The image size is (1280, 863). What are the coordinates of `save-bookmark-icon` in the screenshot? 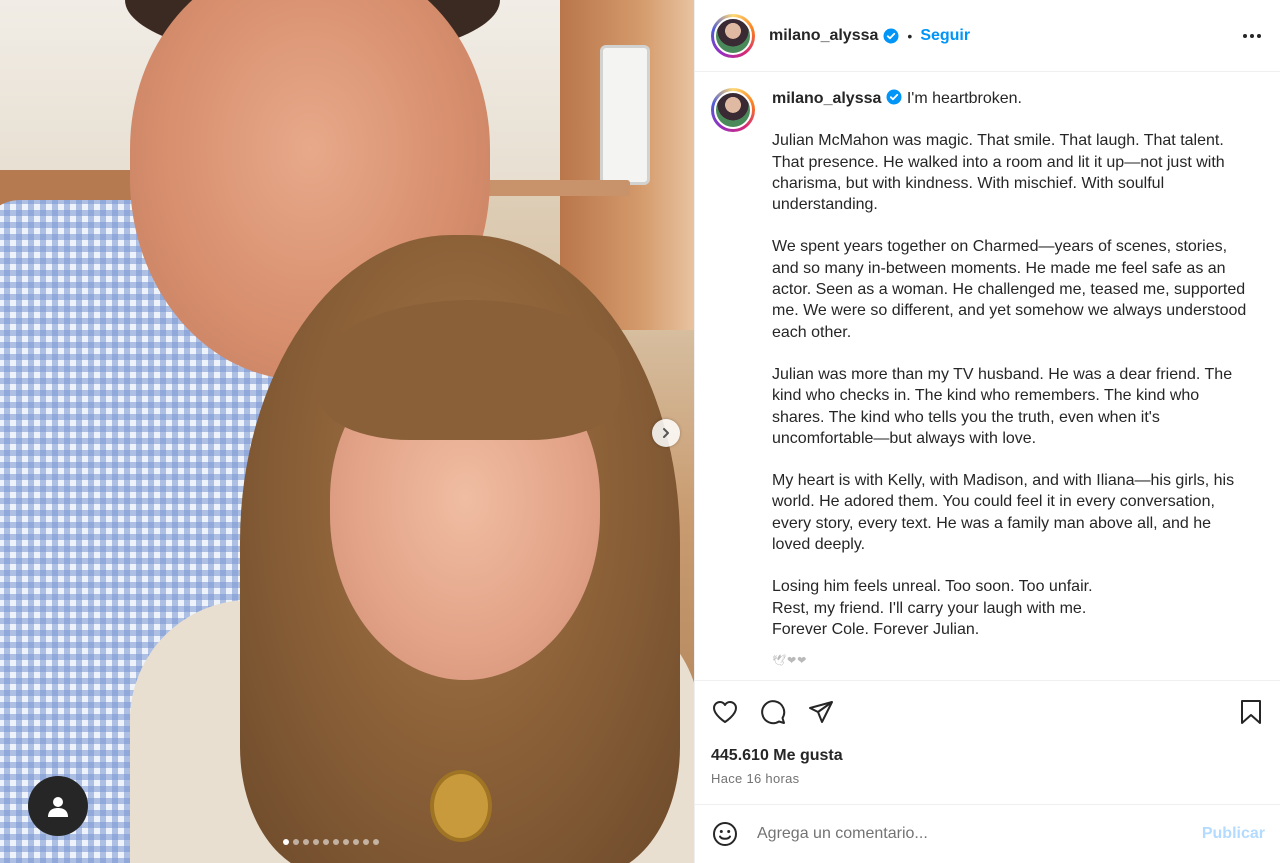 It's located at (1251, 712).